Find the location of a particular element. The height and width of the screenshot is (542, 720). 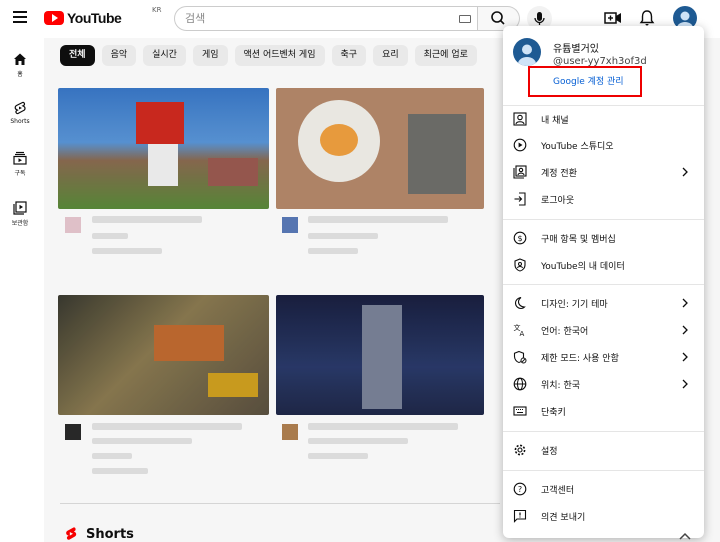

menu-item-label: 로그아웃 is located at coordinates (558, 201).